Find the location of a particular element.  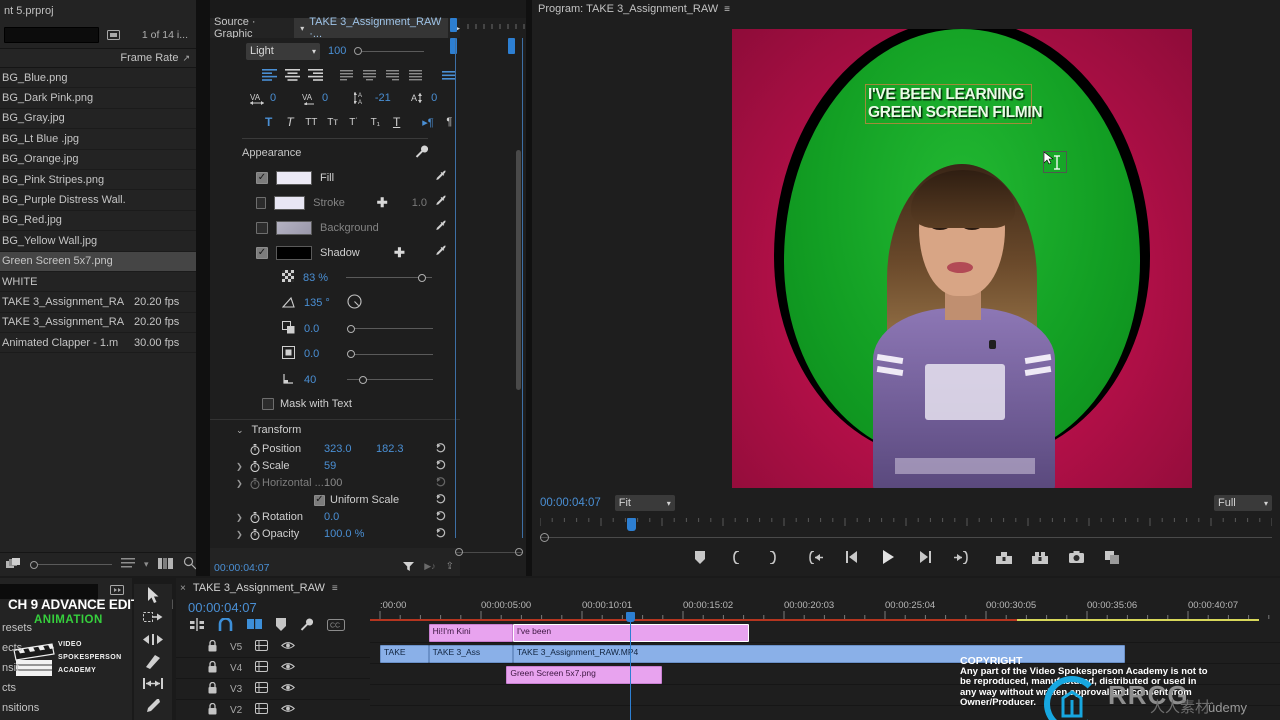

project-item: BG_Pink Stripes.png is located at coordinates (98, 180).